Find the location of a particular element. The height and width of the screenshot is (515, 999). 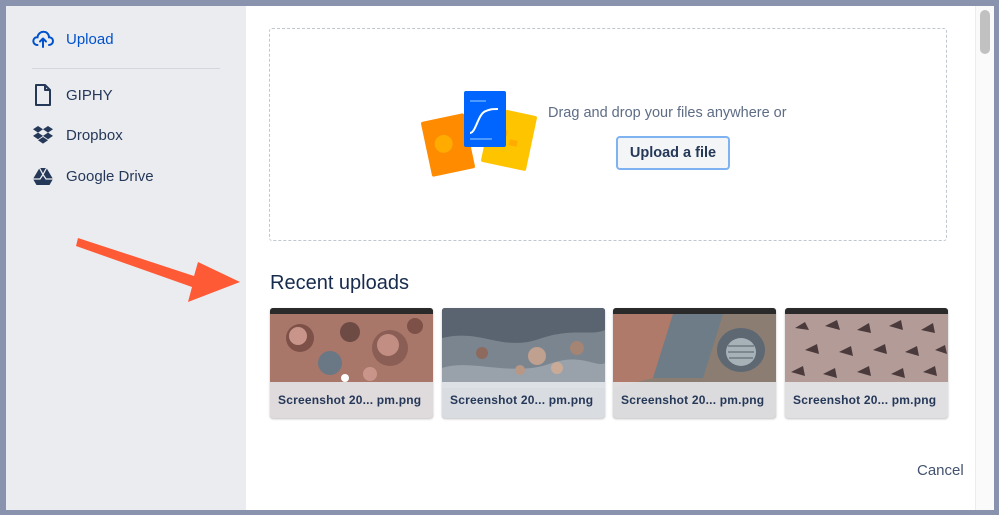

upload-file-button: Upload a file is located at coordinates (673, 153).